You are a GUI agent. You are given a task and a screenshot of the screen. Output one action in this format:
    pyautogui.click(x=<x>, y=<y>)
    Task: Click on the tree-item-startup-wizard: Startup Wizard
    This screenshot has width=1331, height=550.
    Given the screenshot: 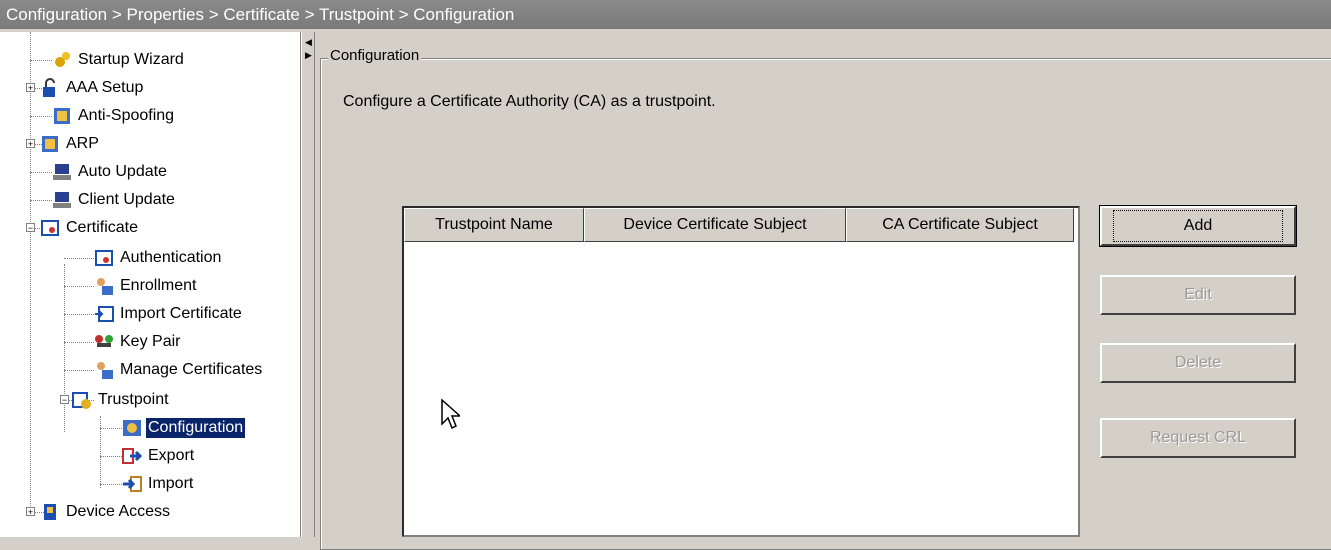 What is the action you would take?
    pyautogui.click(x=119, y=60)
    